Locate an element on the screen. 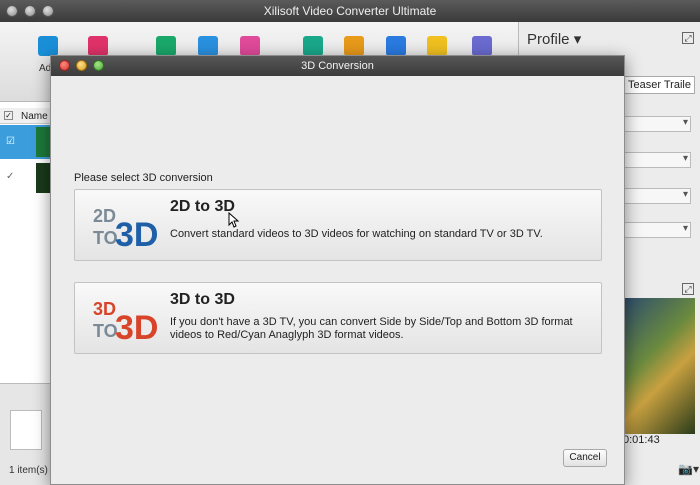 The image size is (700, 485). dialog-title: 3D Conversion is located at coordinates (337, 66).